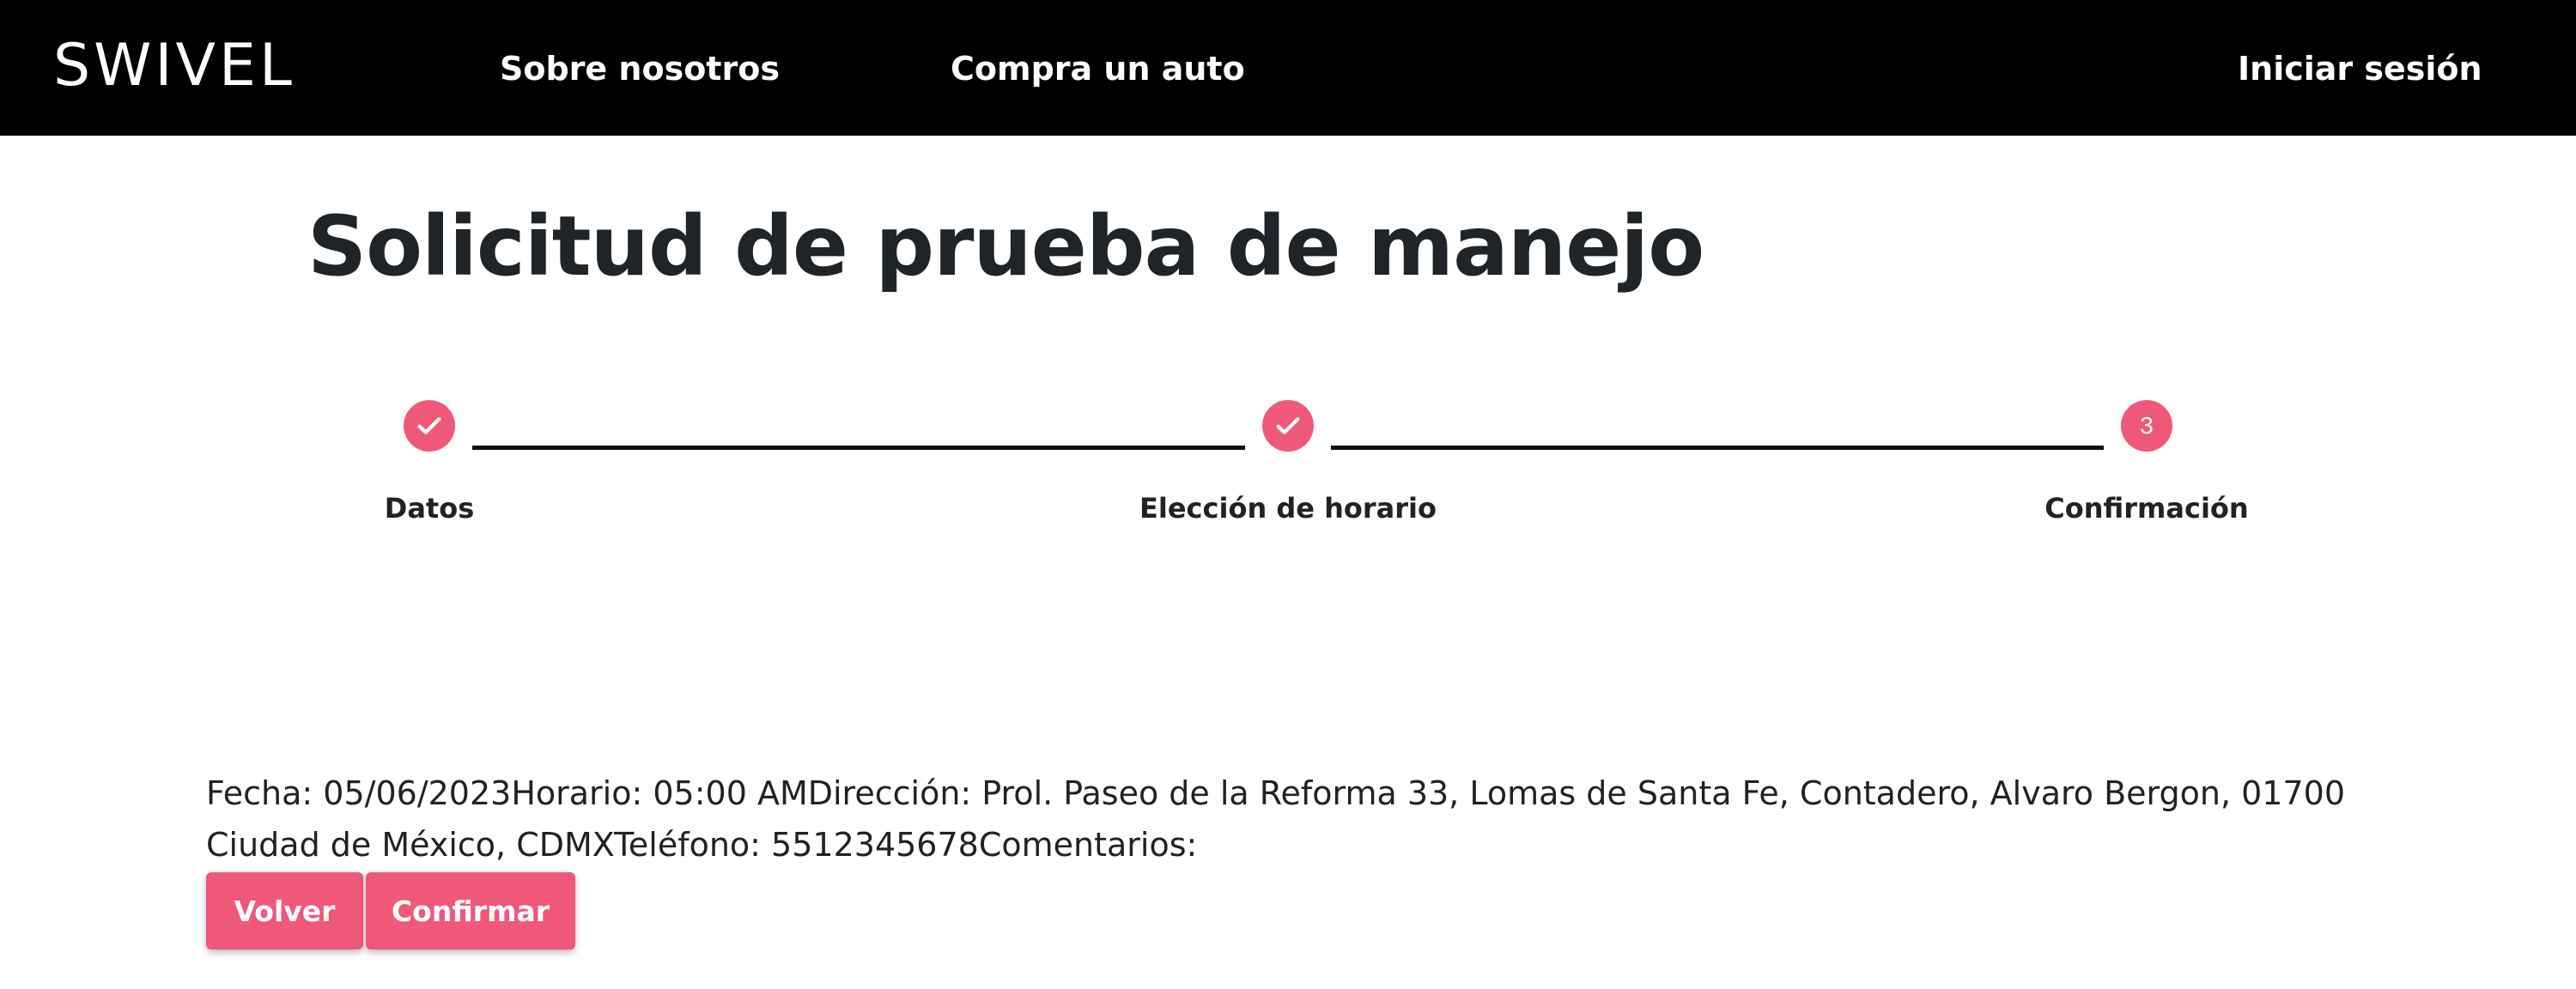 The image size is (2576, 989). I want to click on step-1-completed-indicator, so click(430, 426).